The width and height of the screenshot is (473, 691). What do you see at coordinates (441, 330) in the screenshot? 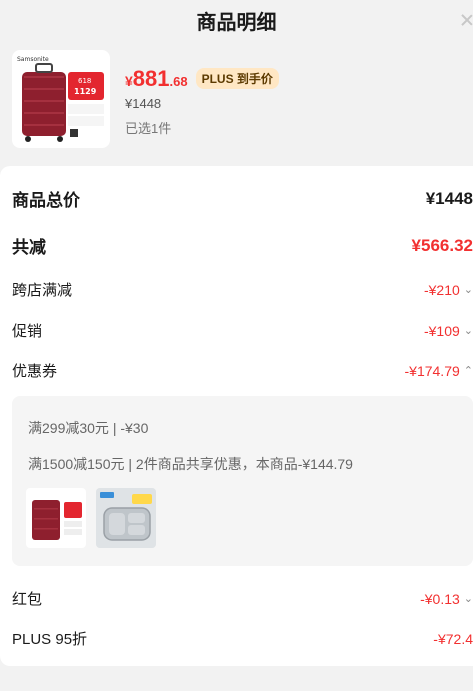
I see `promo-value: -¥109` at bounding box center [441, 330].